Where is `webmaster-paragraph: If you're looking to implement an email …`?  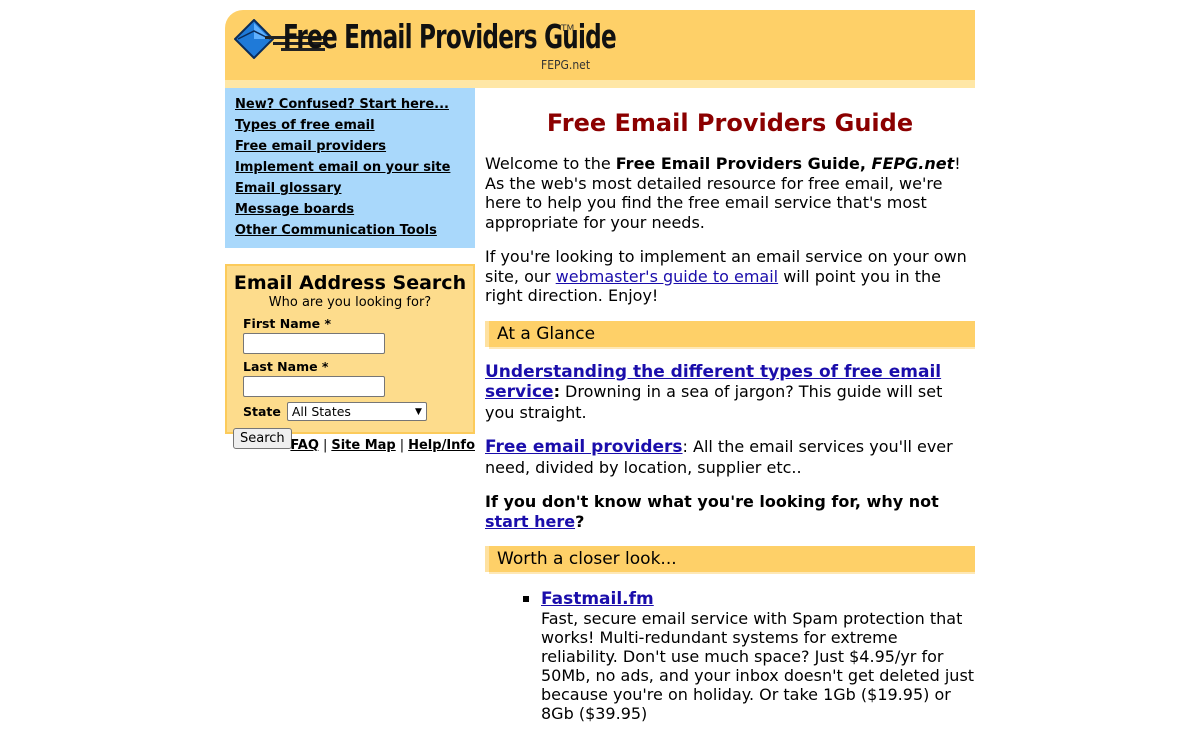 webmaster-paragraph: If you're looking to implement an email … is located at coordinates (730, 276).